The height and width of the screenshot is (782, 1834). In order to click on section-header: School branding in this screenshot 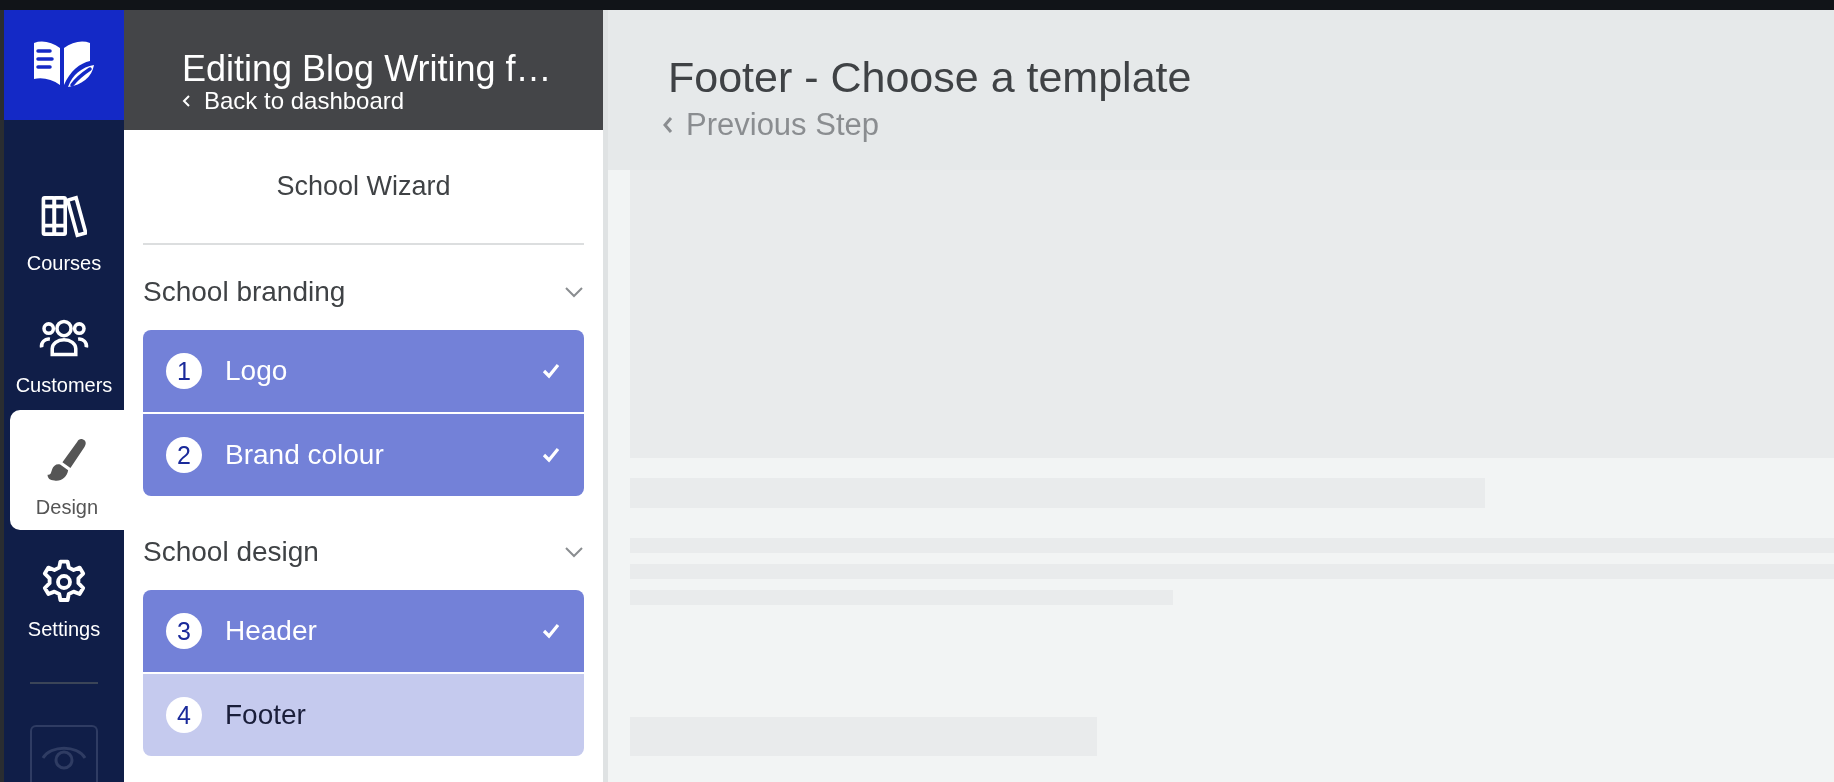, I will do `click(363, 292)`.